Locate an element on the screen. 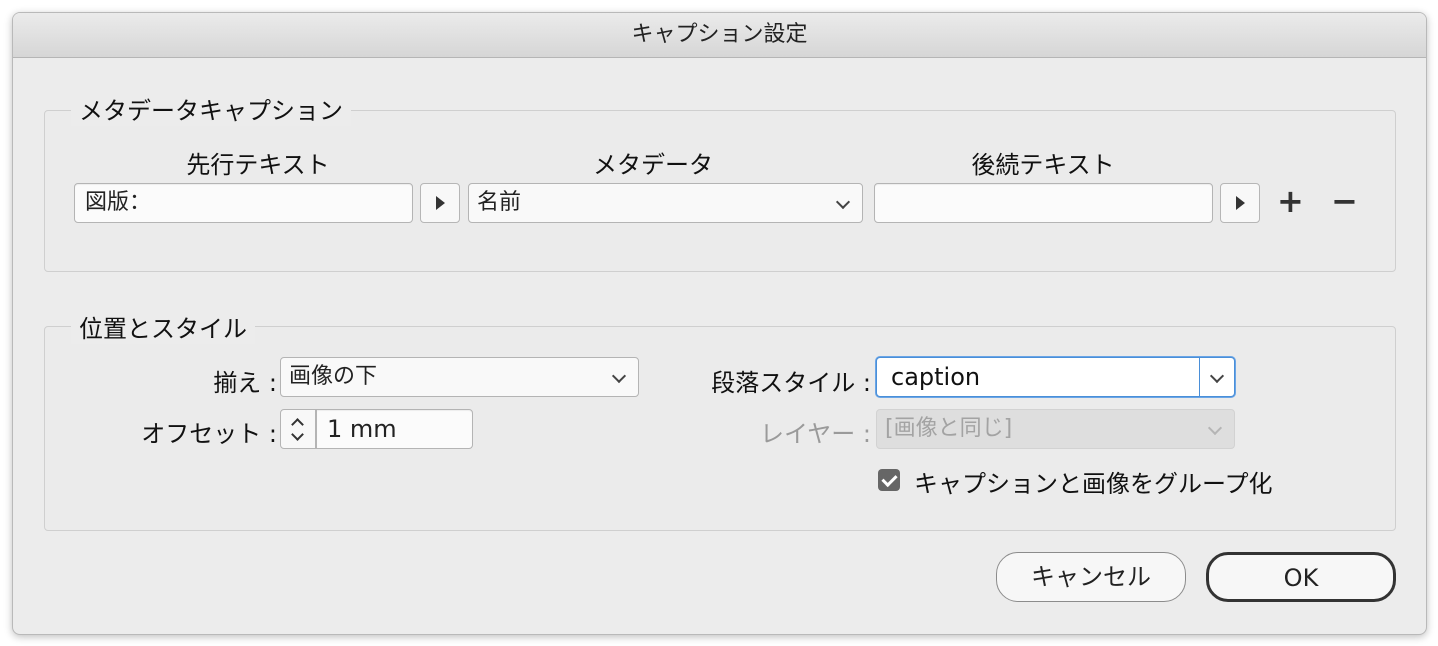  trailing-text-special-char-button is located at coordinates (1240, 203).